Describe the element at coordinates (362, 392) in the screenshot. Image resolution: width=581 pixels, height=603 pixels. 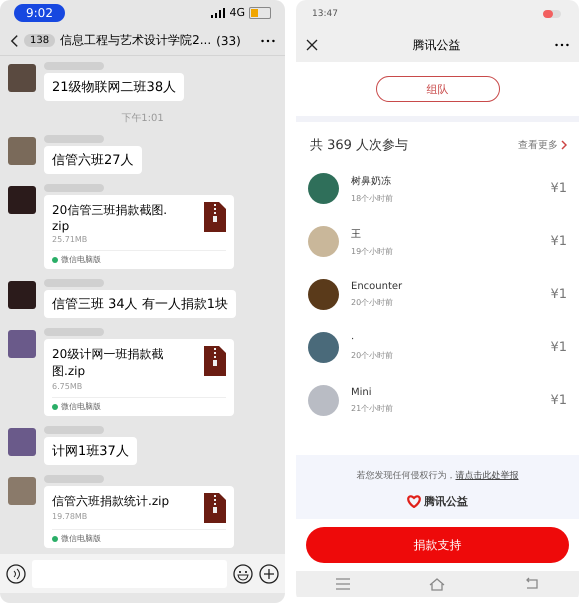
I see `donor-name: Mini` at that location.